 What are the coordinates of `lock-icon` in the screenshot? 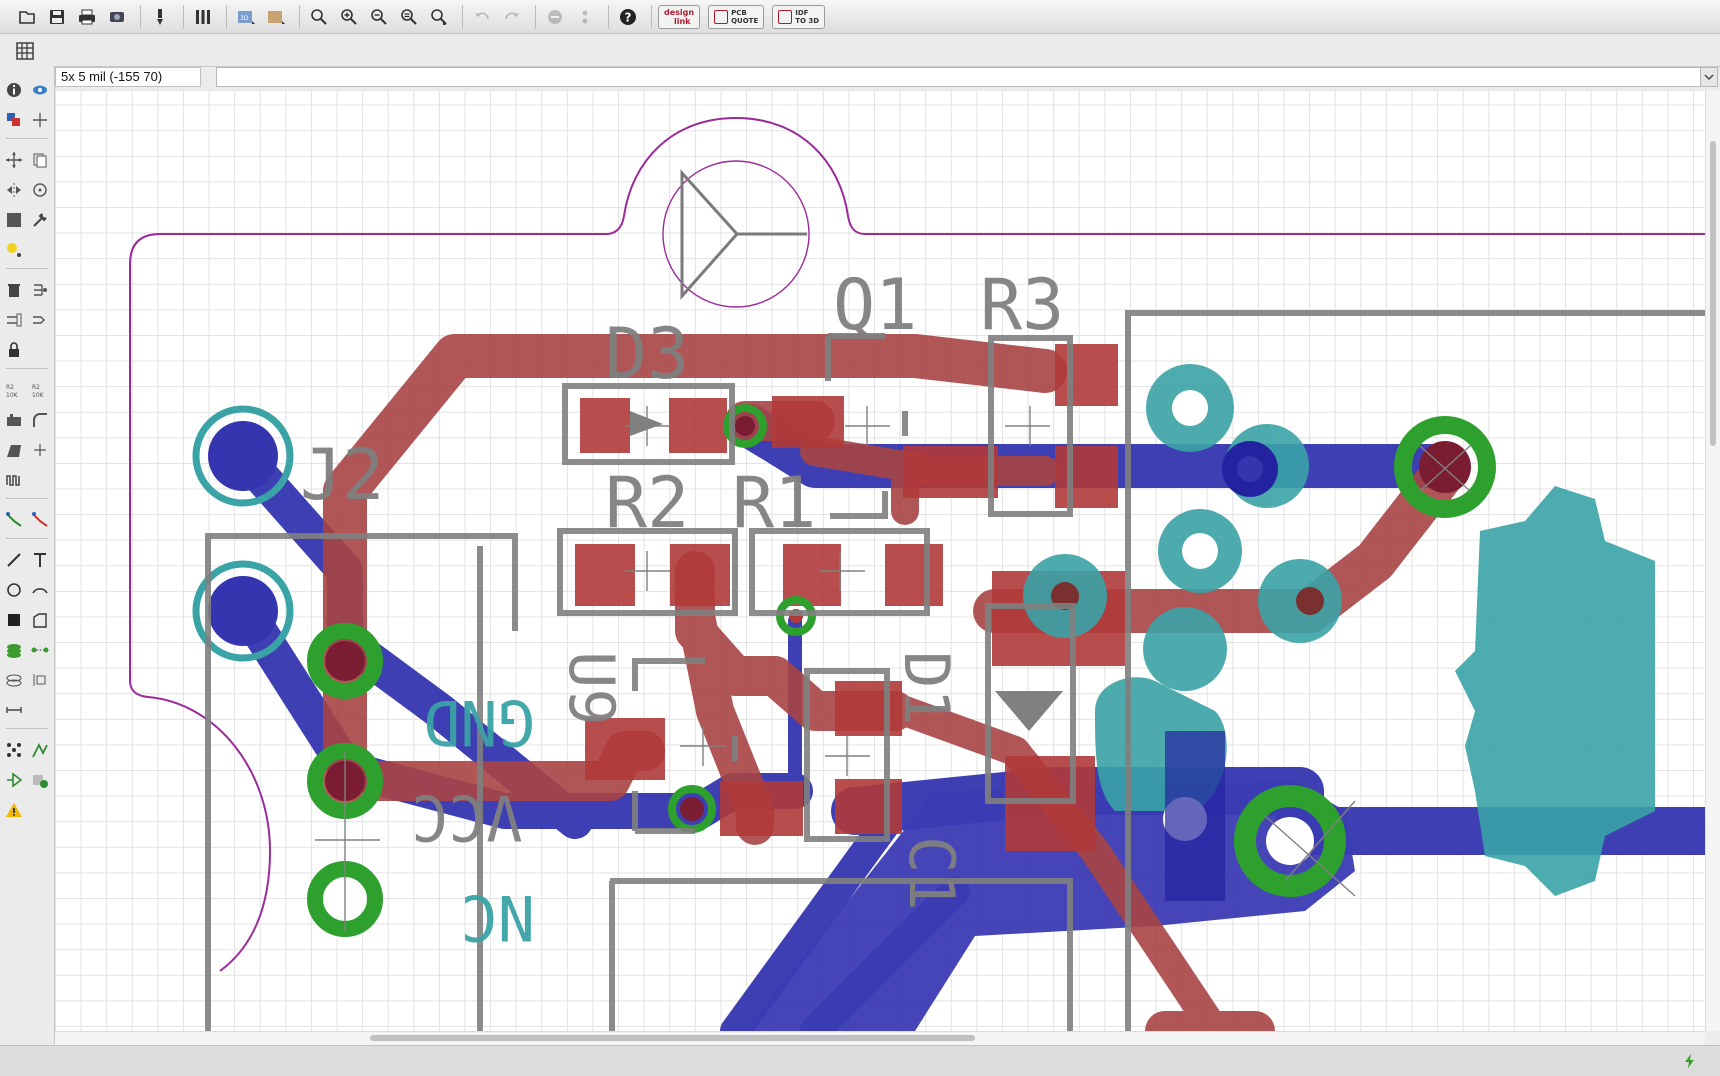 It's located at (14, 350).